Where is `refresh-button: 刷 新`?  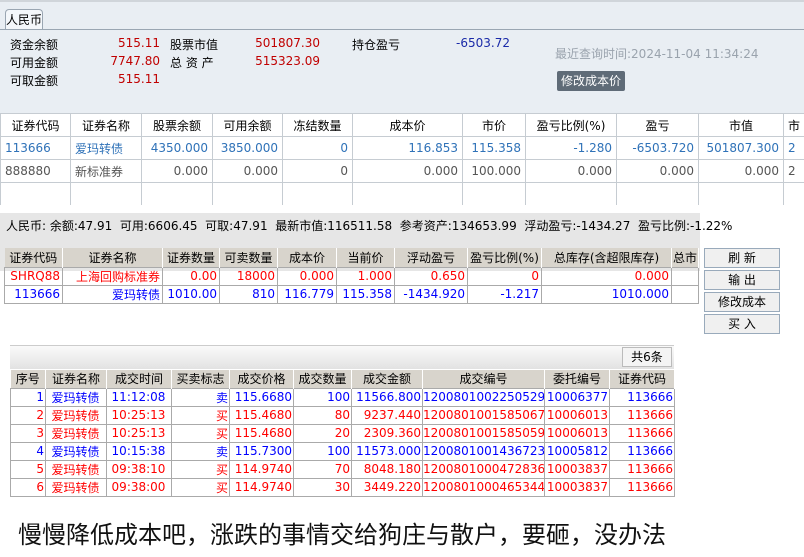 refresh-button: 刷 新 is located at coordinates (742, 258).